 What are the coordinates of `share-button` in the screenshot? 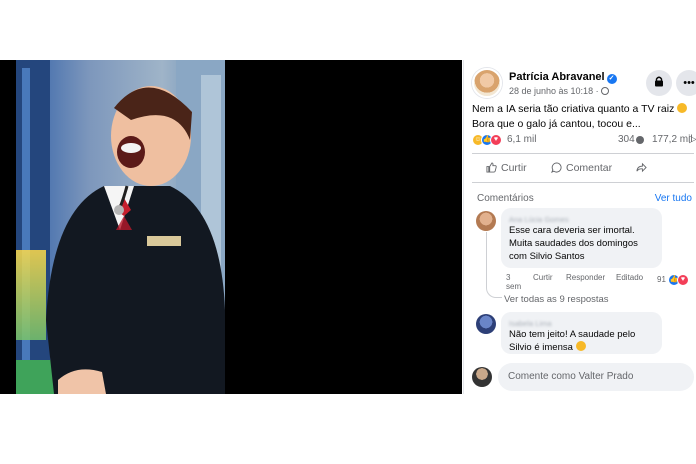 It's located at (643, 168).